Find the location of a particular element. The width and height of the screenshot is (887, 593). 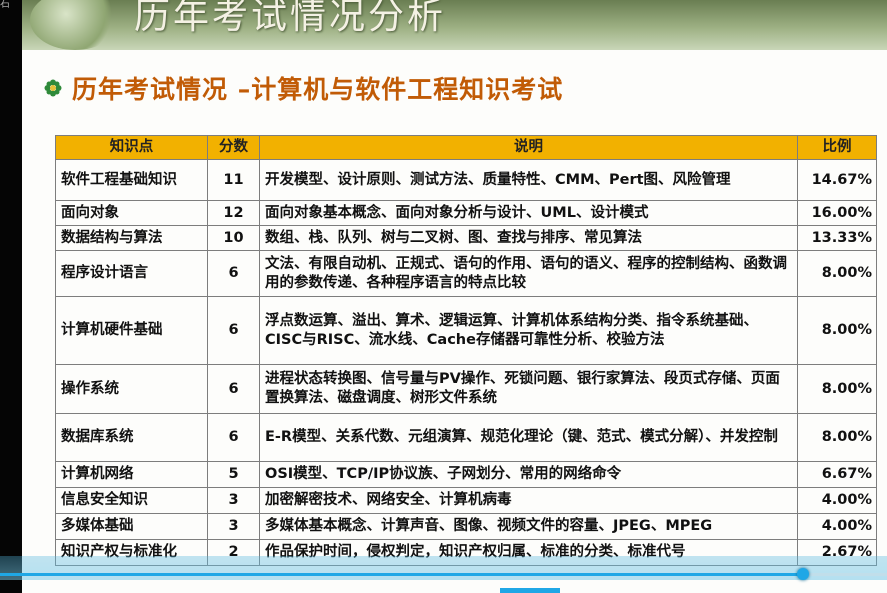

row-name: 操作系统 is located at coordinates (131, 389).